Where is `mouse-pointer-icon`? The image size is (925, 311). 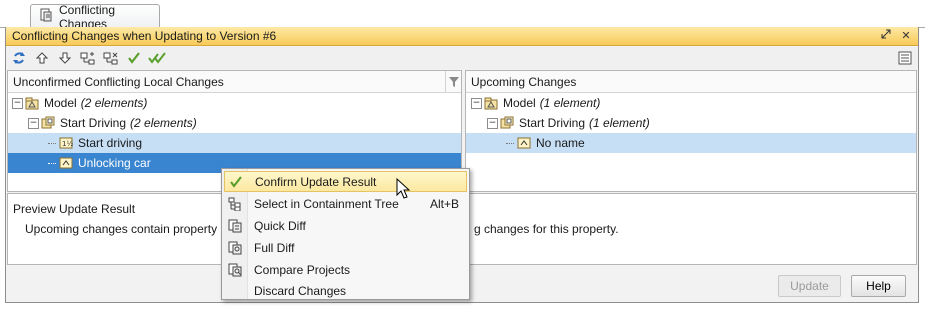
mouse-pointer-icon is located at coordinates (404, 190).